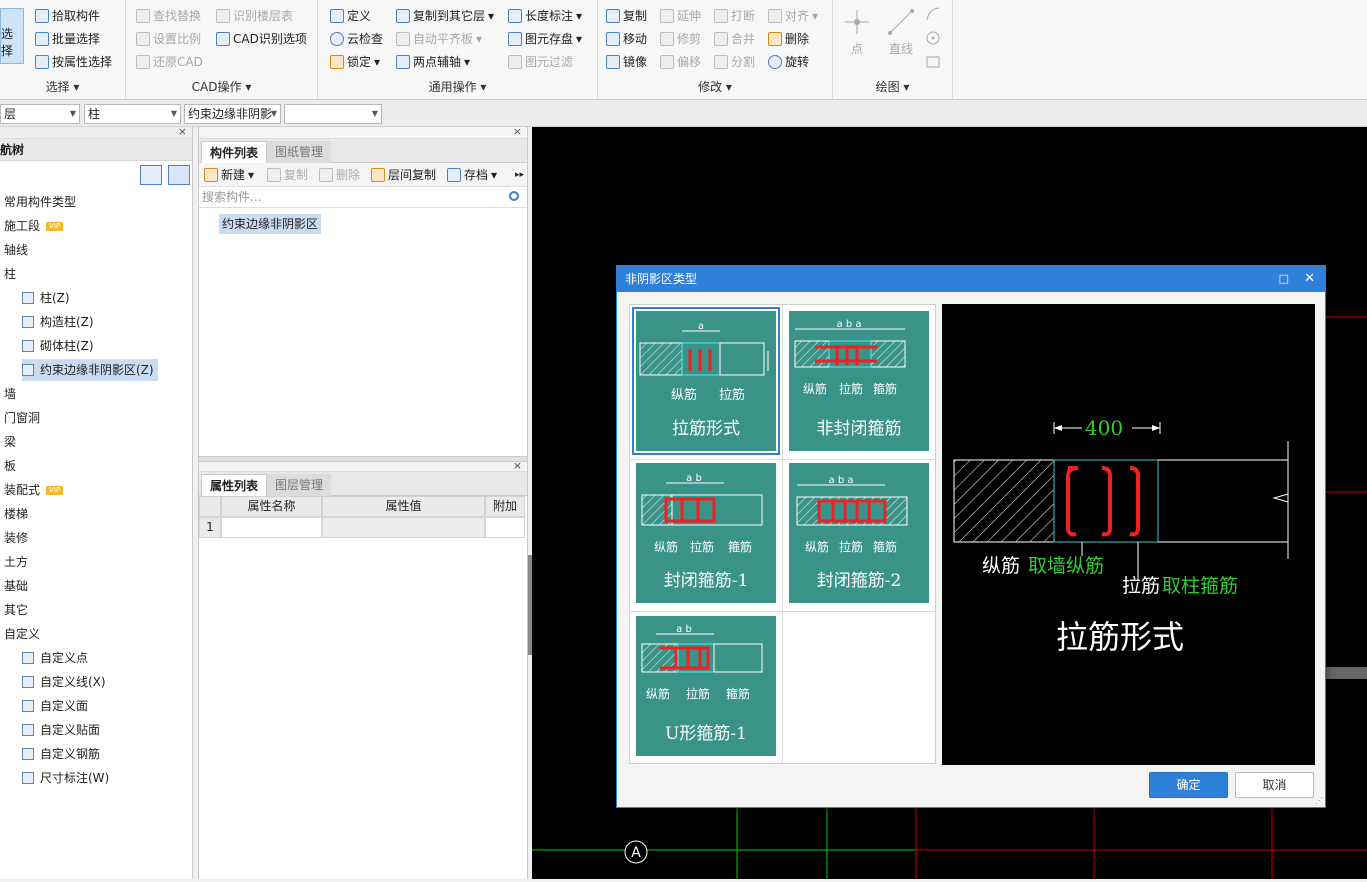  I want to click on batch-select-button: 批量选择, so click(67, 39).